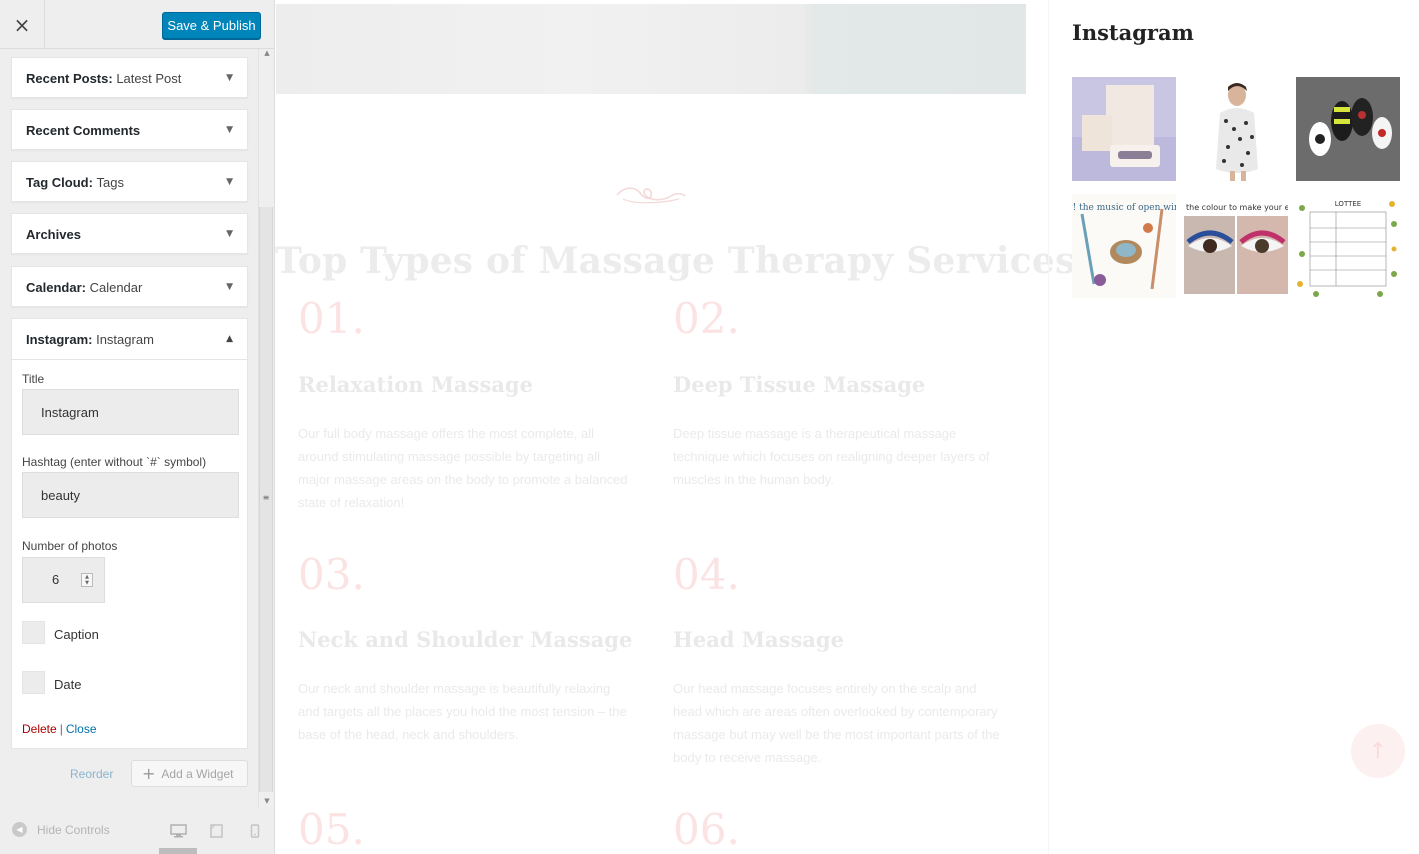  Describe the element at coordinates (63, 580) in the screenshot. I see `number-of-photos-stepper: 6 ▲ ▼` at that location.